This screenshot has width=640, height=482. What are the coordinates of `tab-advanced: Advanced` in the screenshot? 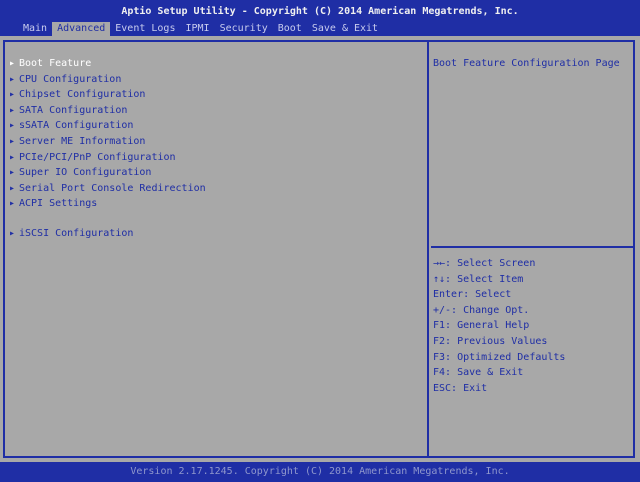 It's located at (81, 29).